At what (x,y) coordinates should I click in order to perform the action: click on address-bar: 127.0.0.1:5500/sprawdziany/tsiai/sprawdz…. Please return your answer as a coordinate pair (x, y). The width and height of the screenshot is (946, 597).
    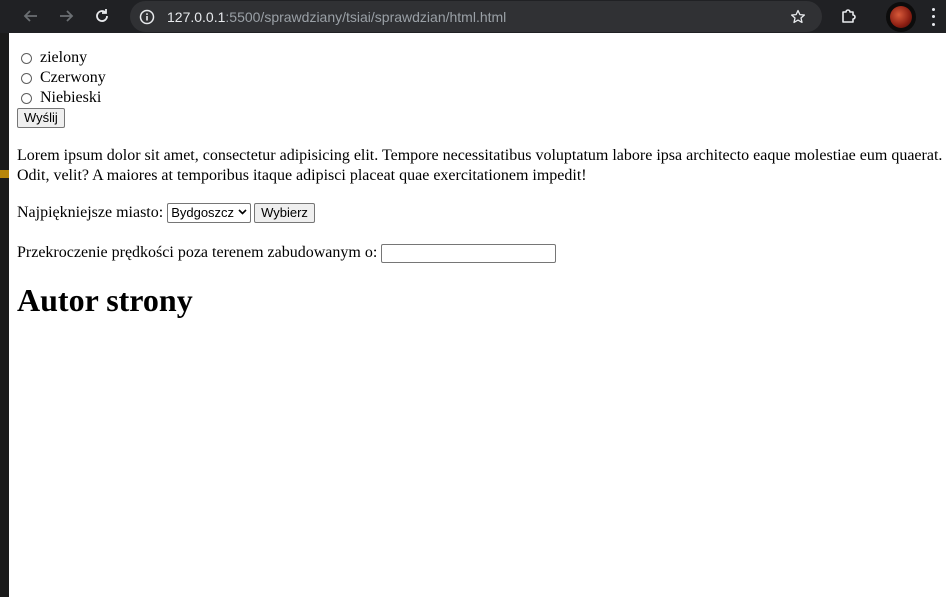
    Looking at the image, I should click on (476, 16).